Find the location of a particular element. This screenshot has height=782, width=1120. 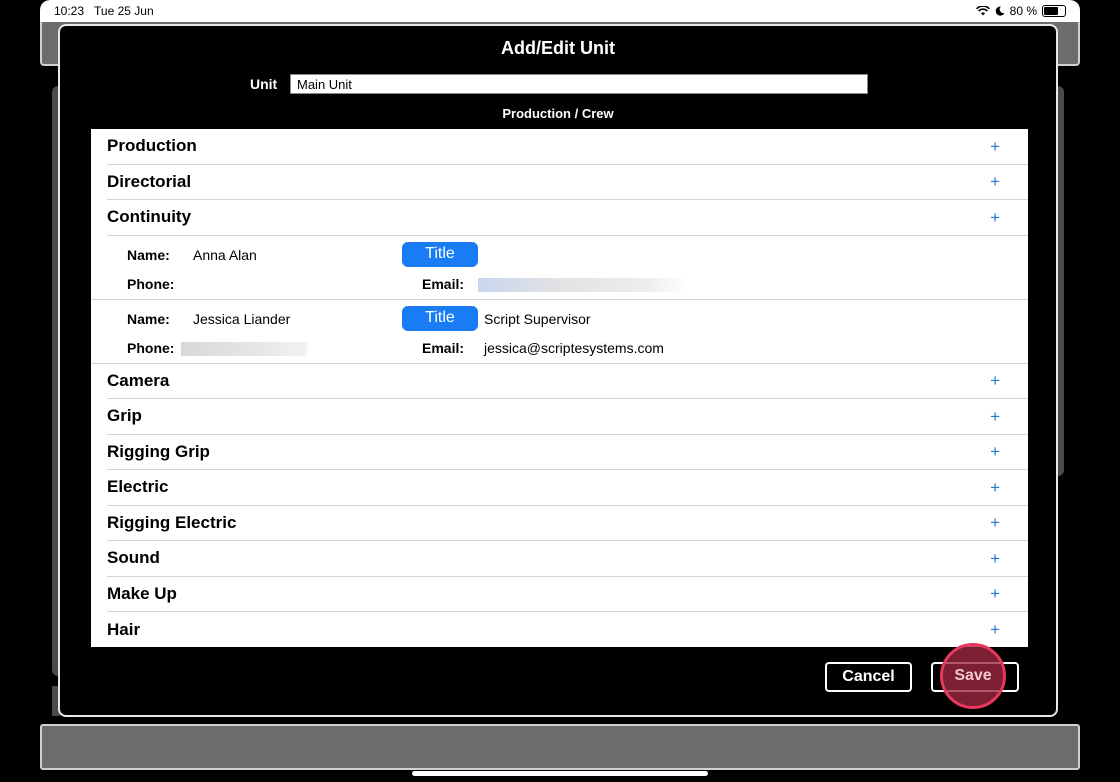

status-bar: 10:23 Tue 25 Jun 80 % is located at coordinates (560, 11).